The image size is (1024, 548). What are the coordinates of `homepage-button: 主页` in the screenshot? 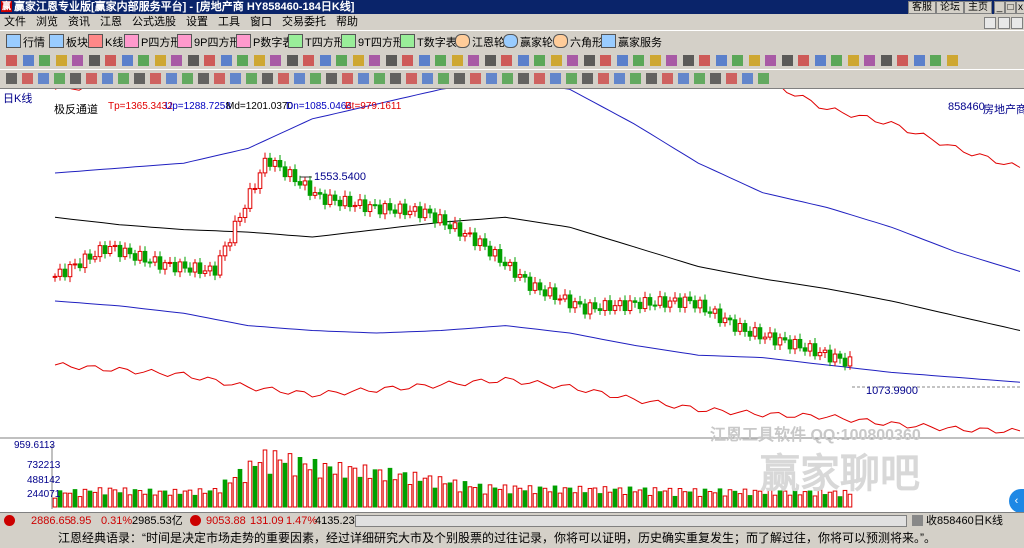 It's located at (978, 7).